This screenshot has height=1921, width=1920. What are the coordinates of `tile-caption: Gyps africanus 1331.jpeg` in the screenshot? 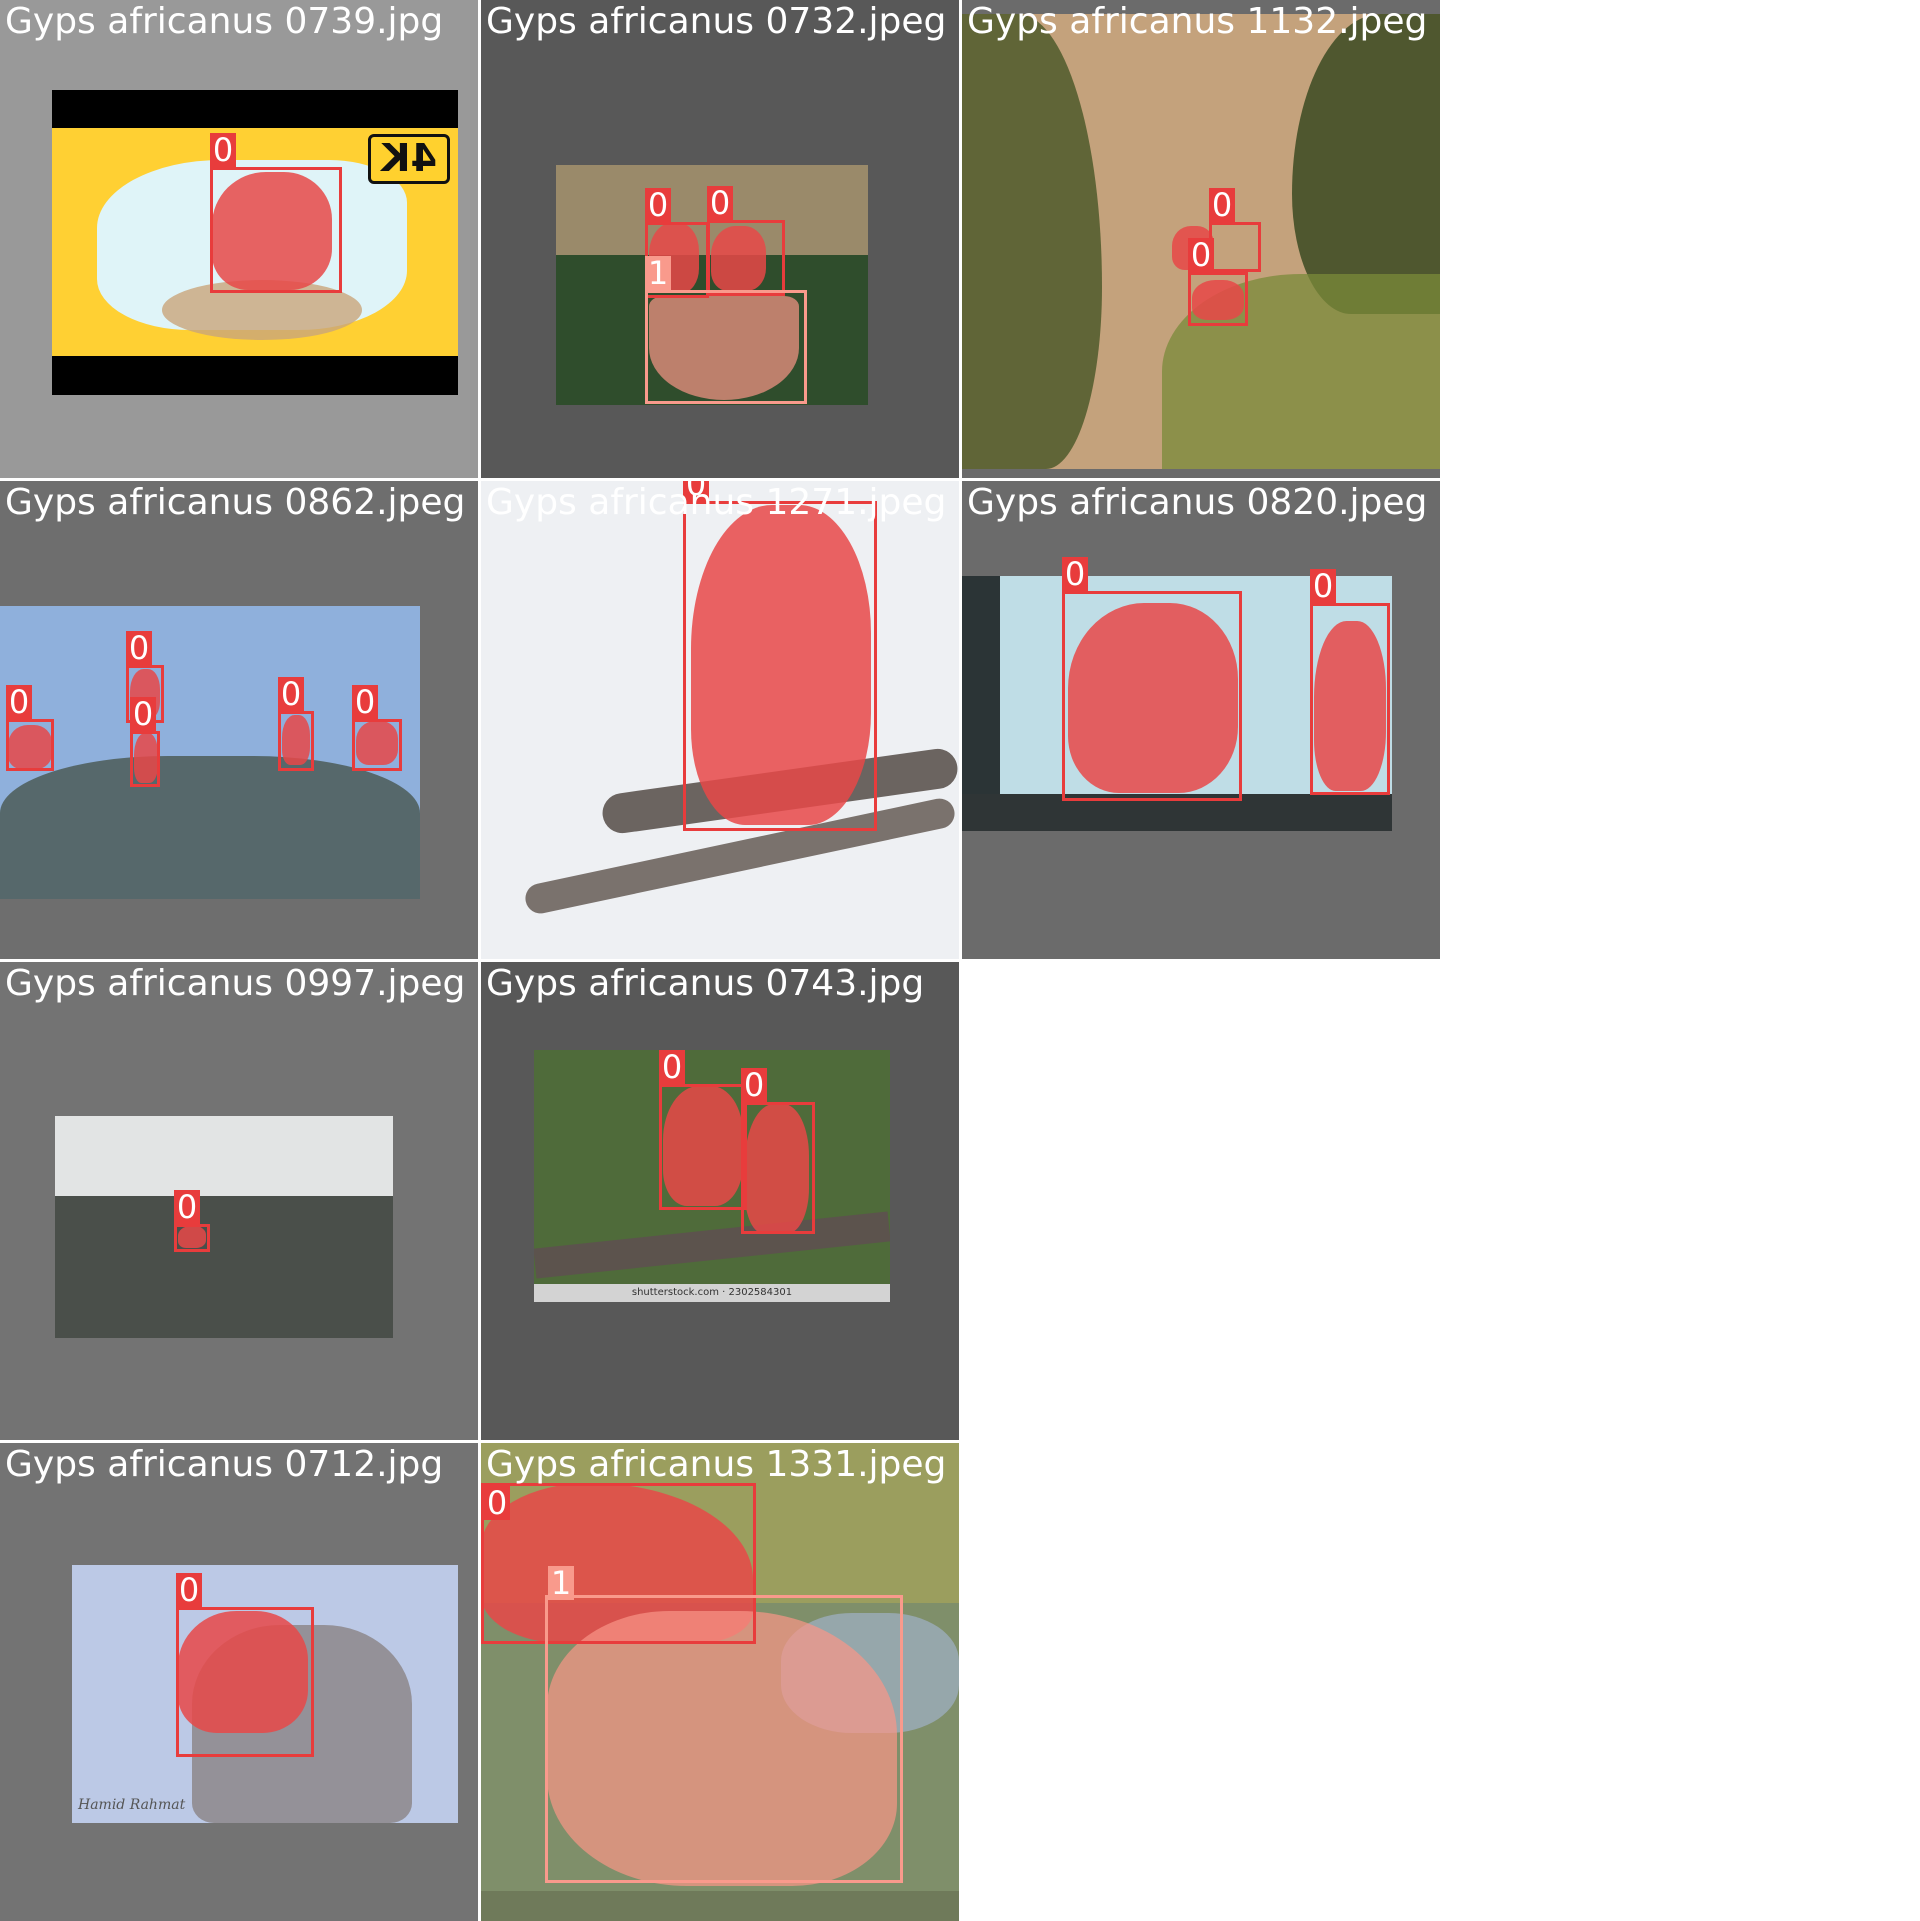 It's located at (716, 1464).